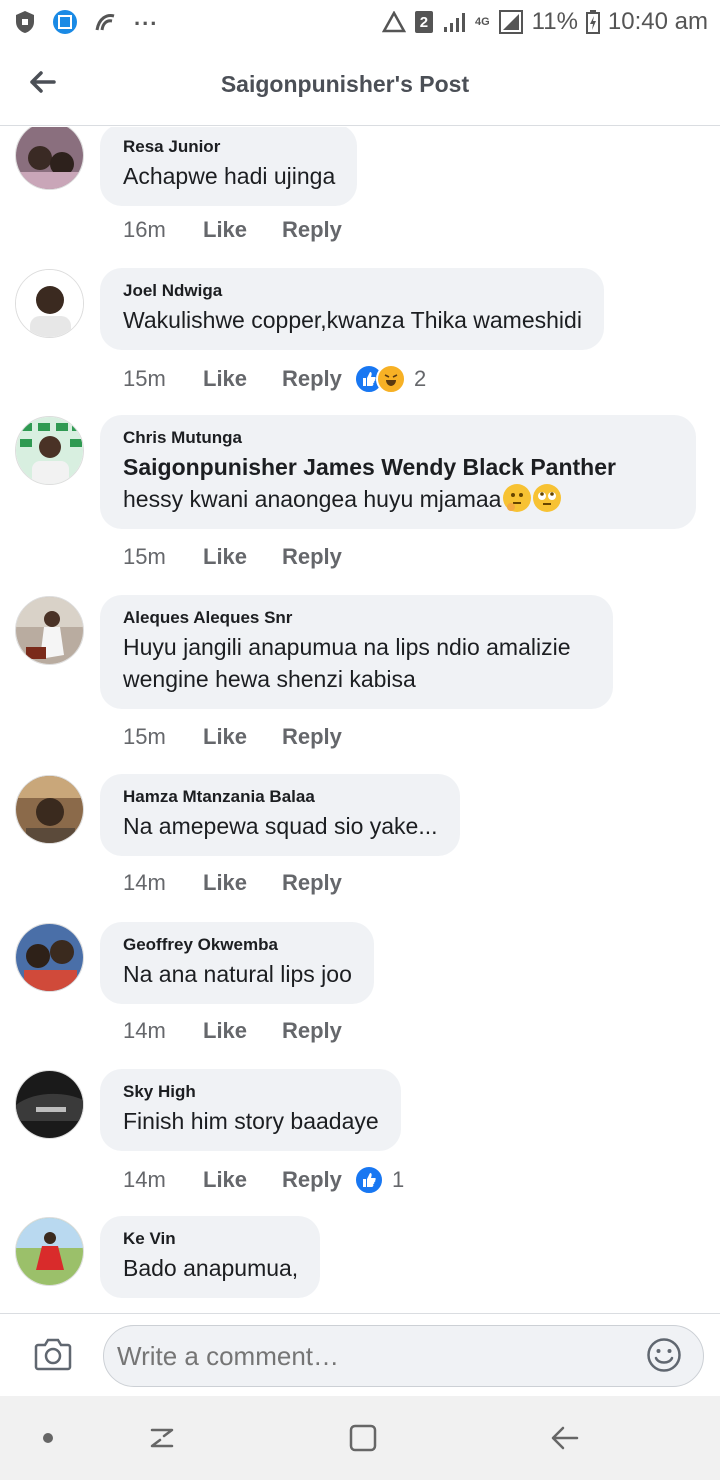 The width and height of the screenshot is (720, 1480). What do you see at coordinates (482, 22) in the screenshot?
I see `network-type: 4G` at bounding box center [482, 22].